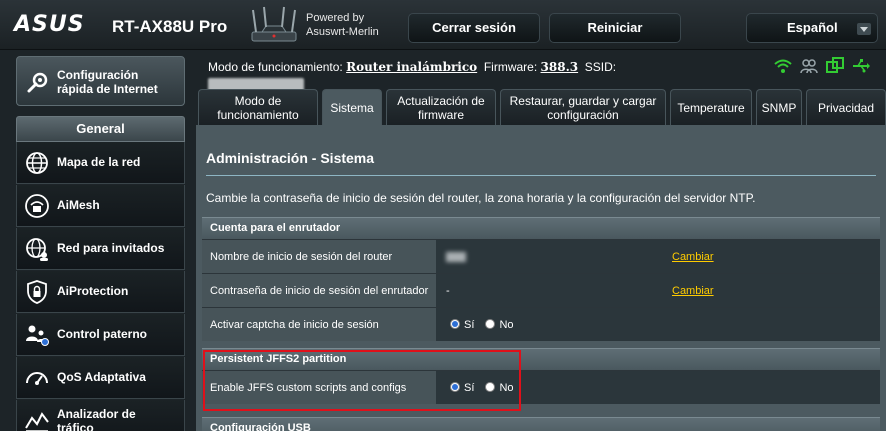  I want to click on sidebar-section-general: General, so click(100, 129).